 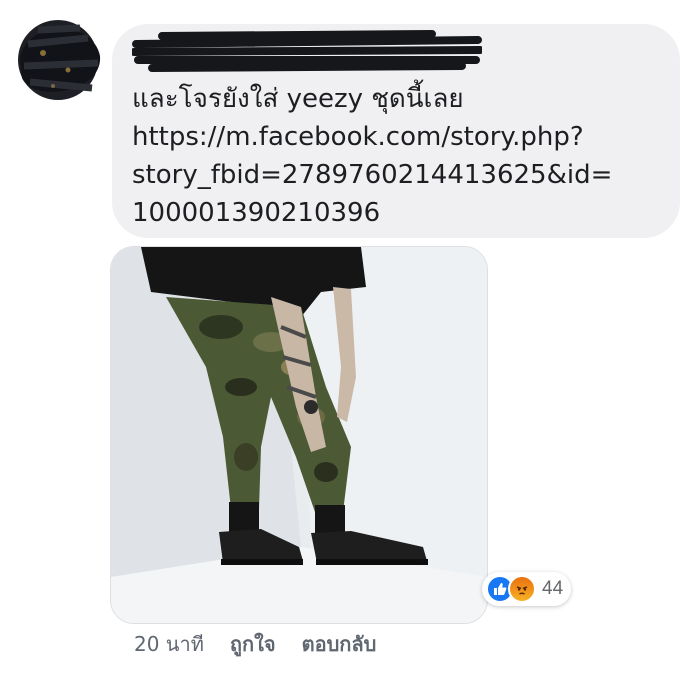 I want to click on like-button: ถูกใจ, so click(x=253, y=644).